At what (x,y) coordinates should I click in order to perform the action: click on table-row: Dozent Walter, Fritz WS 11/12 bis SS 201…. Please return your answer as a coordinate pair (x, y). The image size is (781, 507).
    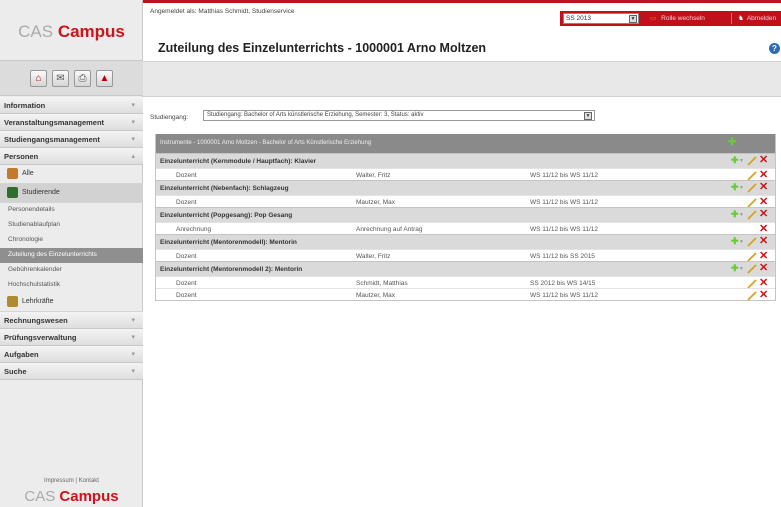
    Looking at the image, I should click on (465, 255).